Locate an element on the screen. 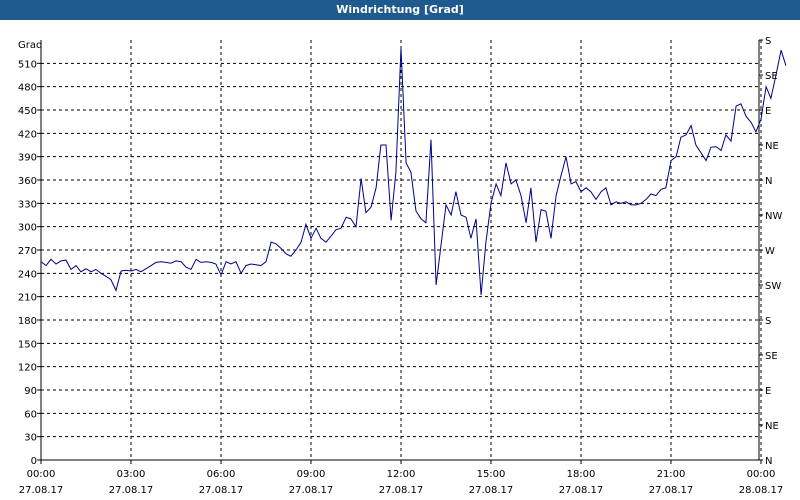 This screenshot has height=500, width=800. y-tick-label: 300 is located at coordinates (27, 228).